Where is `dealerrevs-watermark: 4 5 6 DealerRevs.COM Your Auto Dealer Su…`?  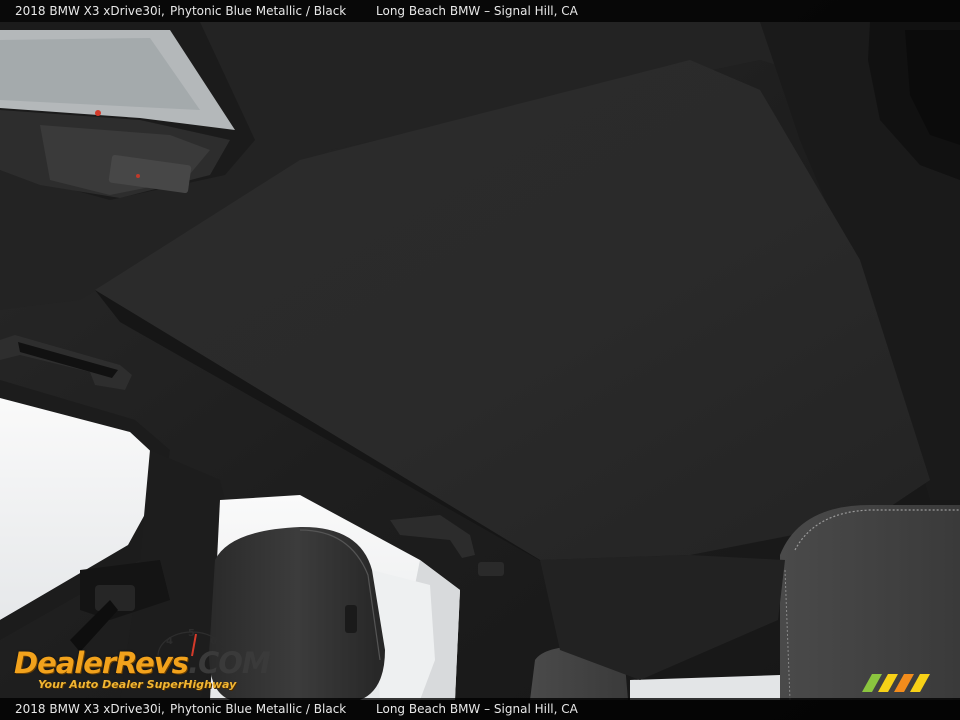 dealerrevs-watermark: 4 5 6 DealerRevs.COM Your Auto Dealer Su… is located at coordinates (141, 661).